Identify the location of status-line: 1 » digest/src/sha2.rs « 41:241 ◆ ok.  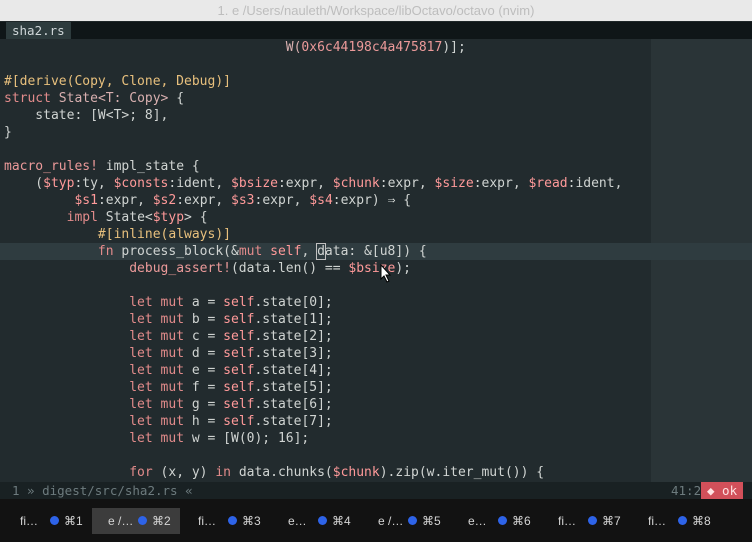
(376, 490).